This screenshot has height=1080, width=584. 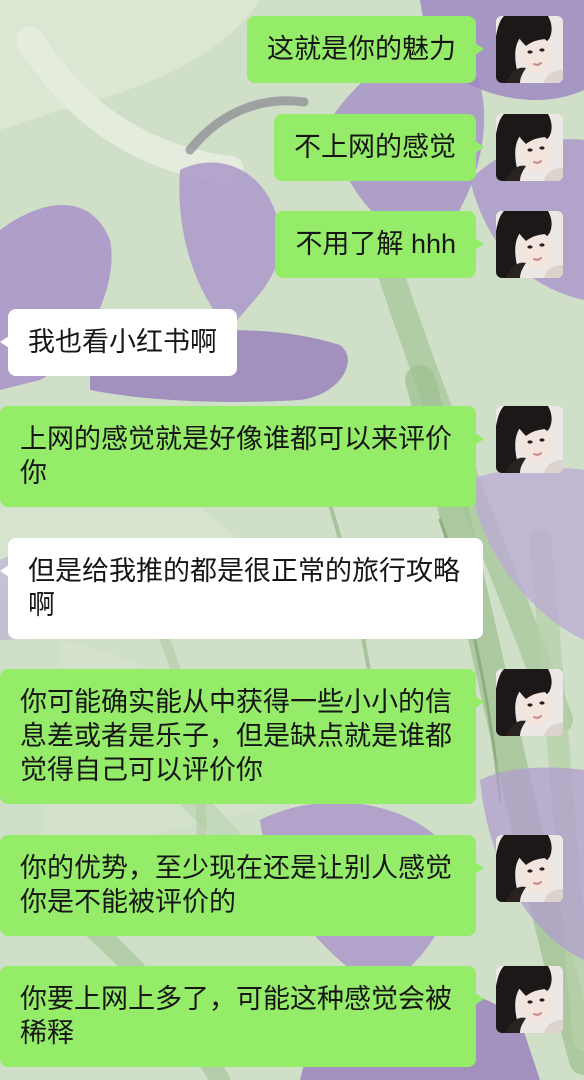 I want to click on message-row-sent: 上网的感觉就是好像谁都可以来评价你, so click(x=292, y=456).